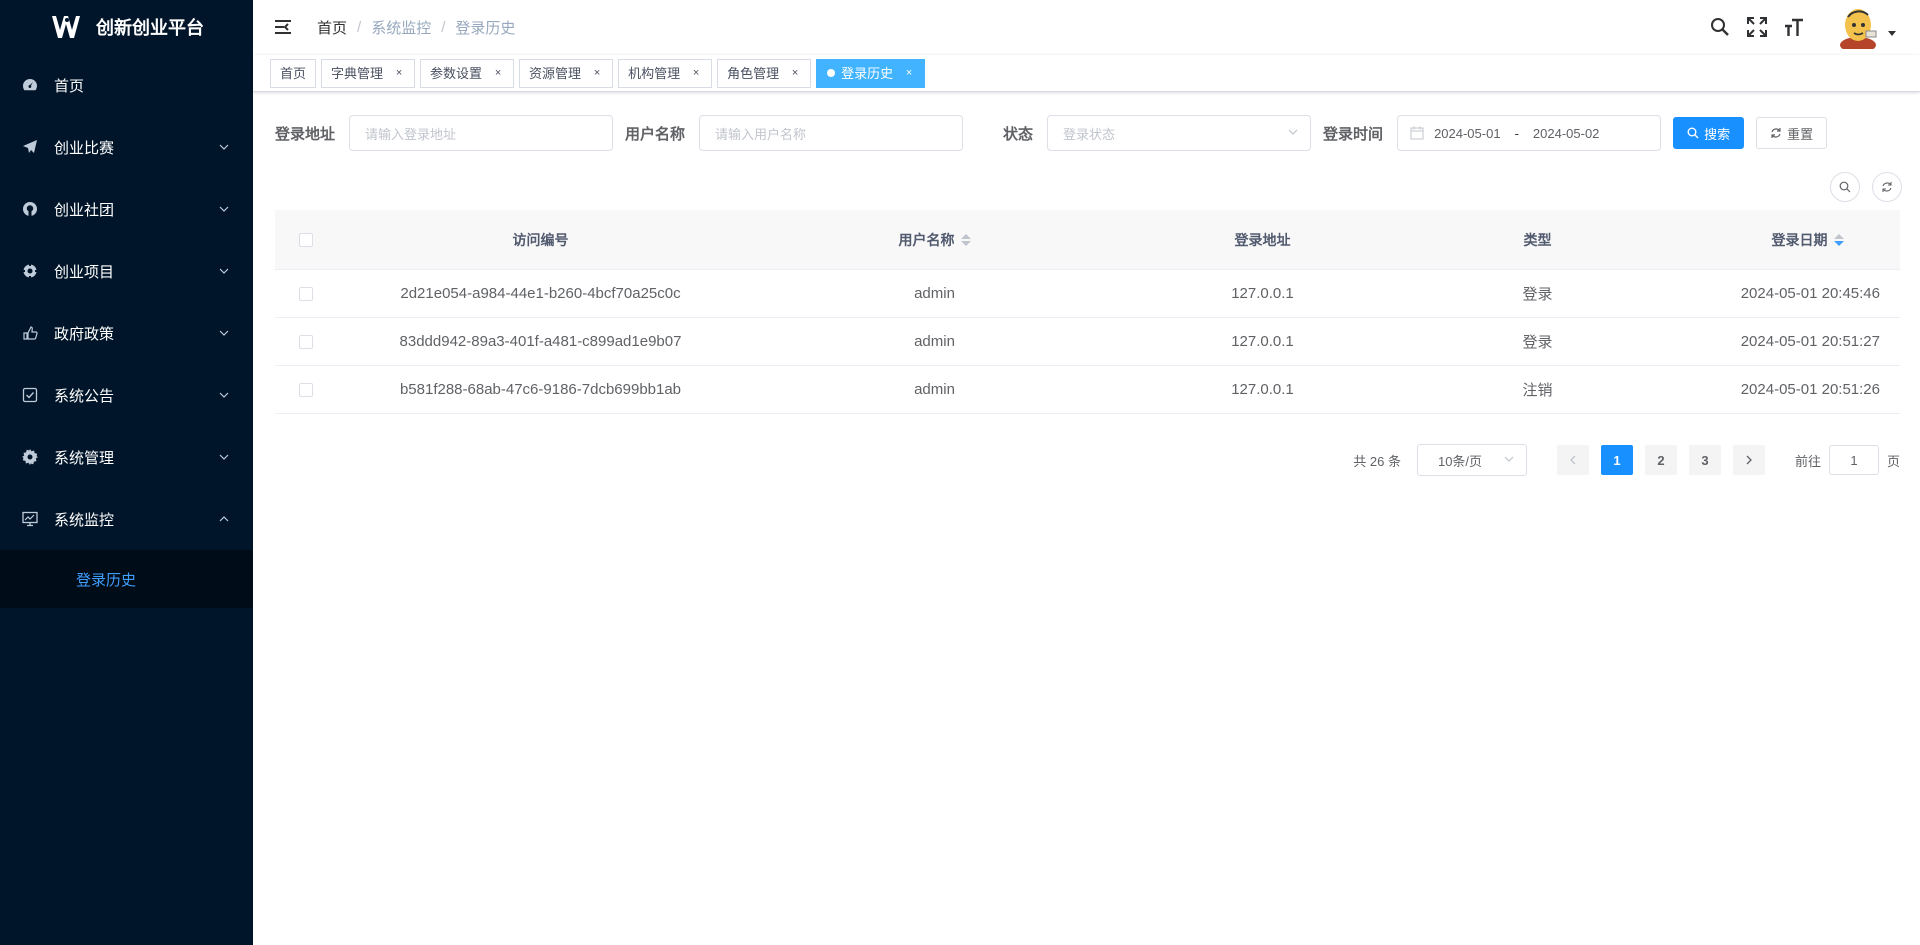 The image size is (1920, 945). Describe the element at coordinates (30, 457) in the screenshot. I see `gear-icon` at that location.